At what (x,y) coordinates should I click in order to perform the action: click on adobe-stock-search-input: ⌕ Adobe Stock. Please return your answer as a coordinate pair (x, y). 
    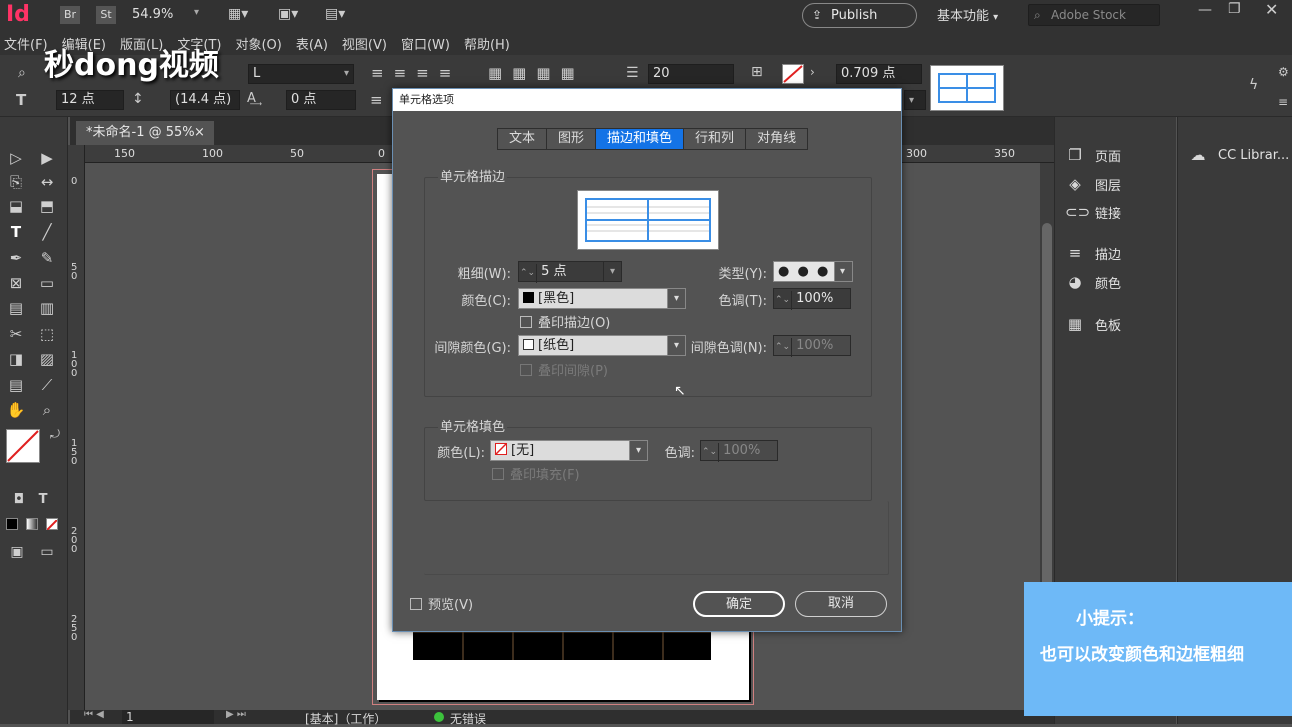
    Looking at the image, I should click on (1094, 15).